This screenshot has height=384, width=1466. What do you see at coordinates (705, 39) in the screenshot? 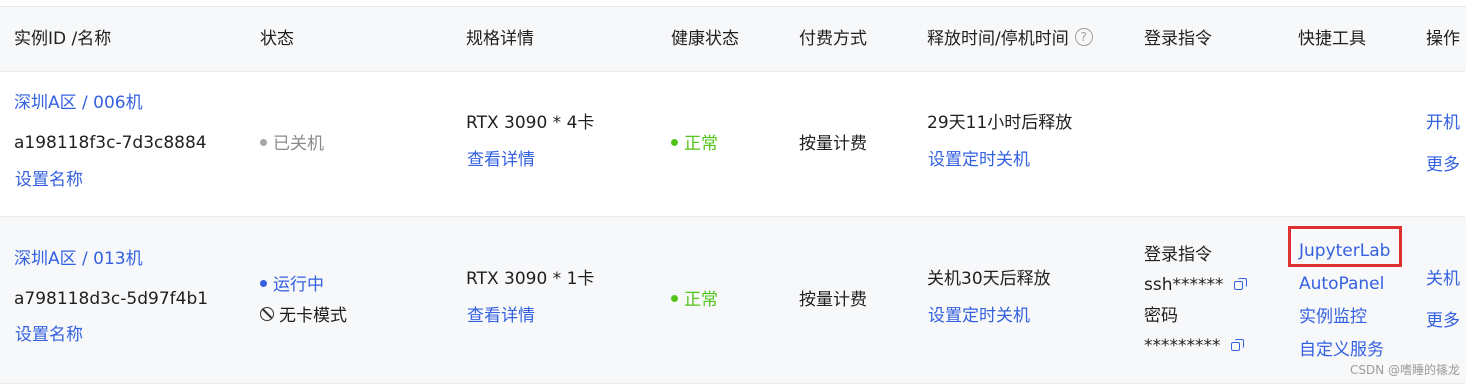
I see `col-header-health: 健康状态` at bounding box center [705, 39].